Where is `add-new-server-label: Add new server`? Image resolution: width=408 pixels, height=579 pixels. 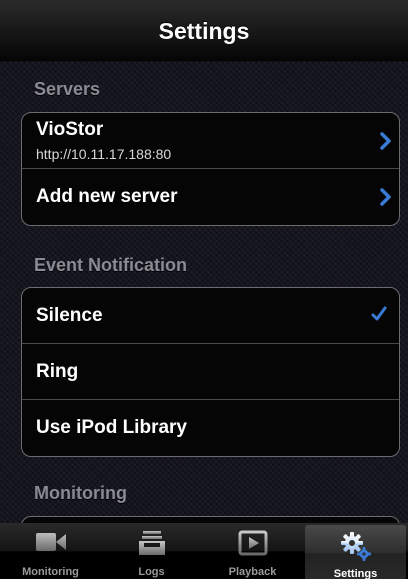 add-new-server-label: Add new server is located at coordinates (107, 196).